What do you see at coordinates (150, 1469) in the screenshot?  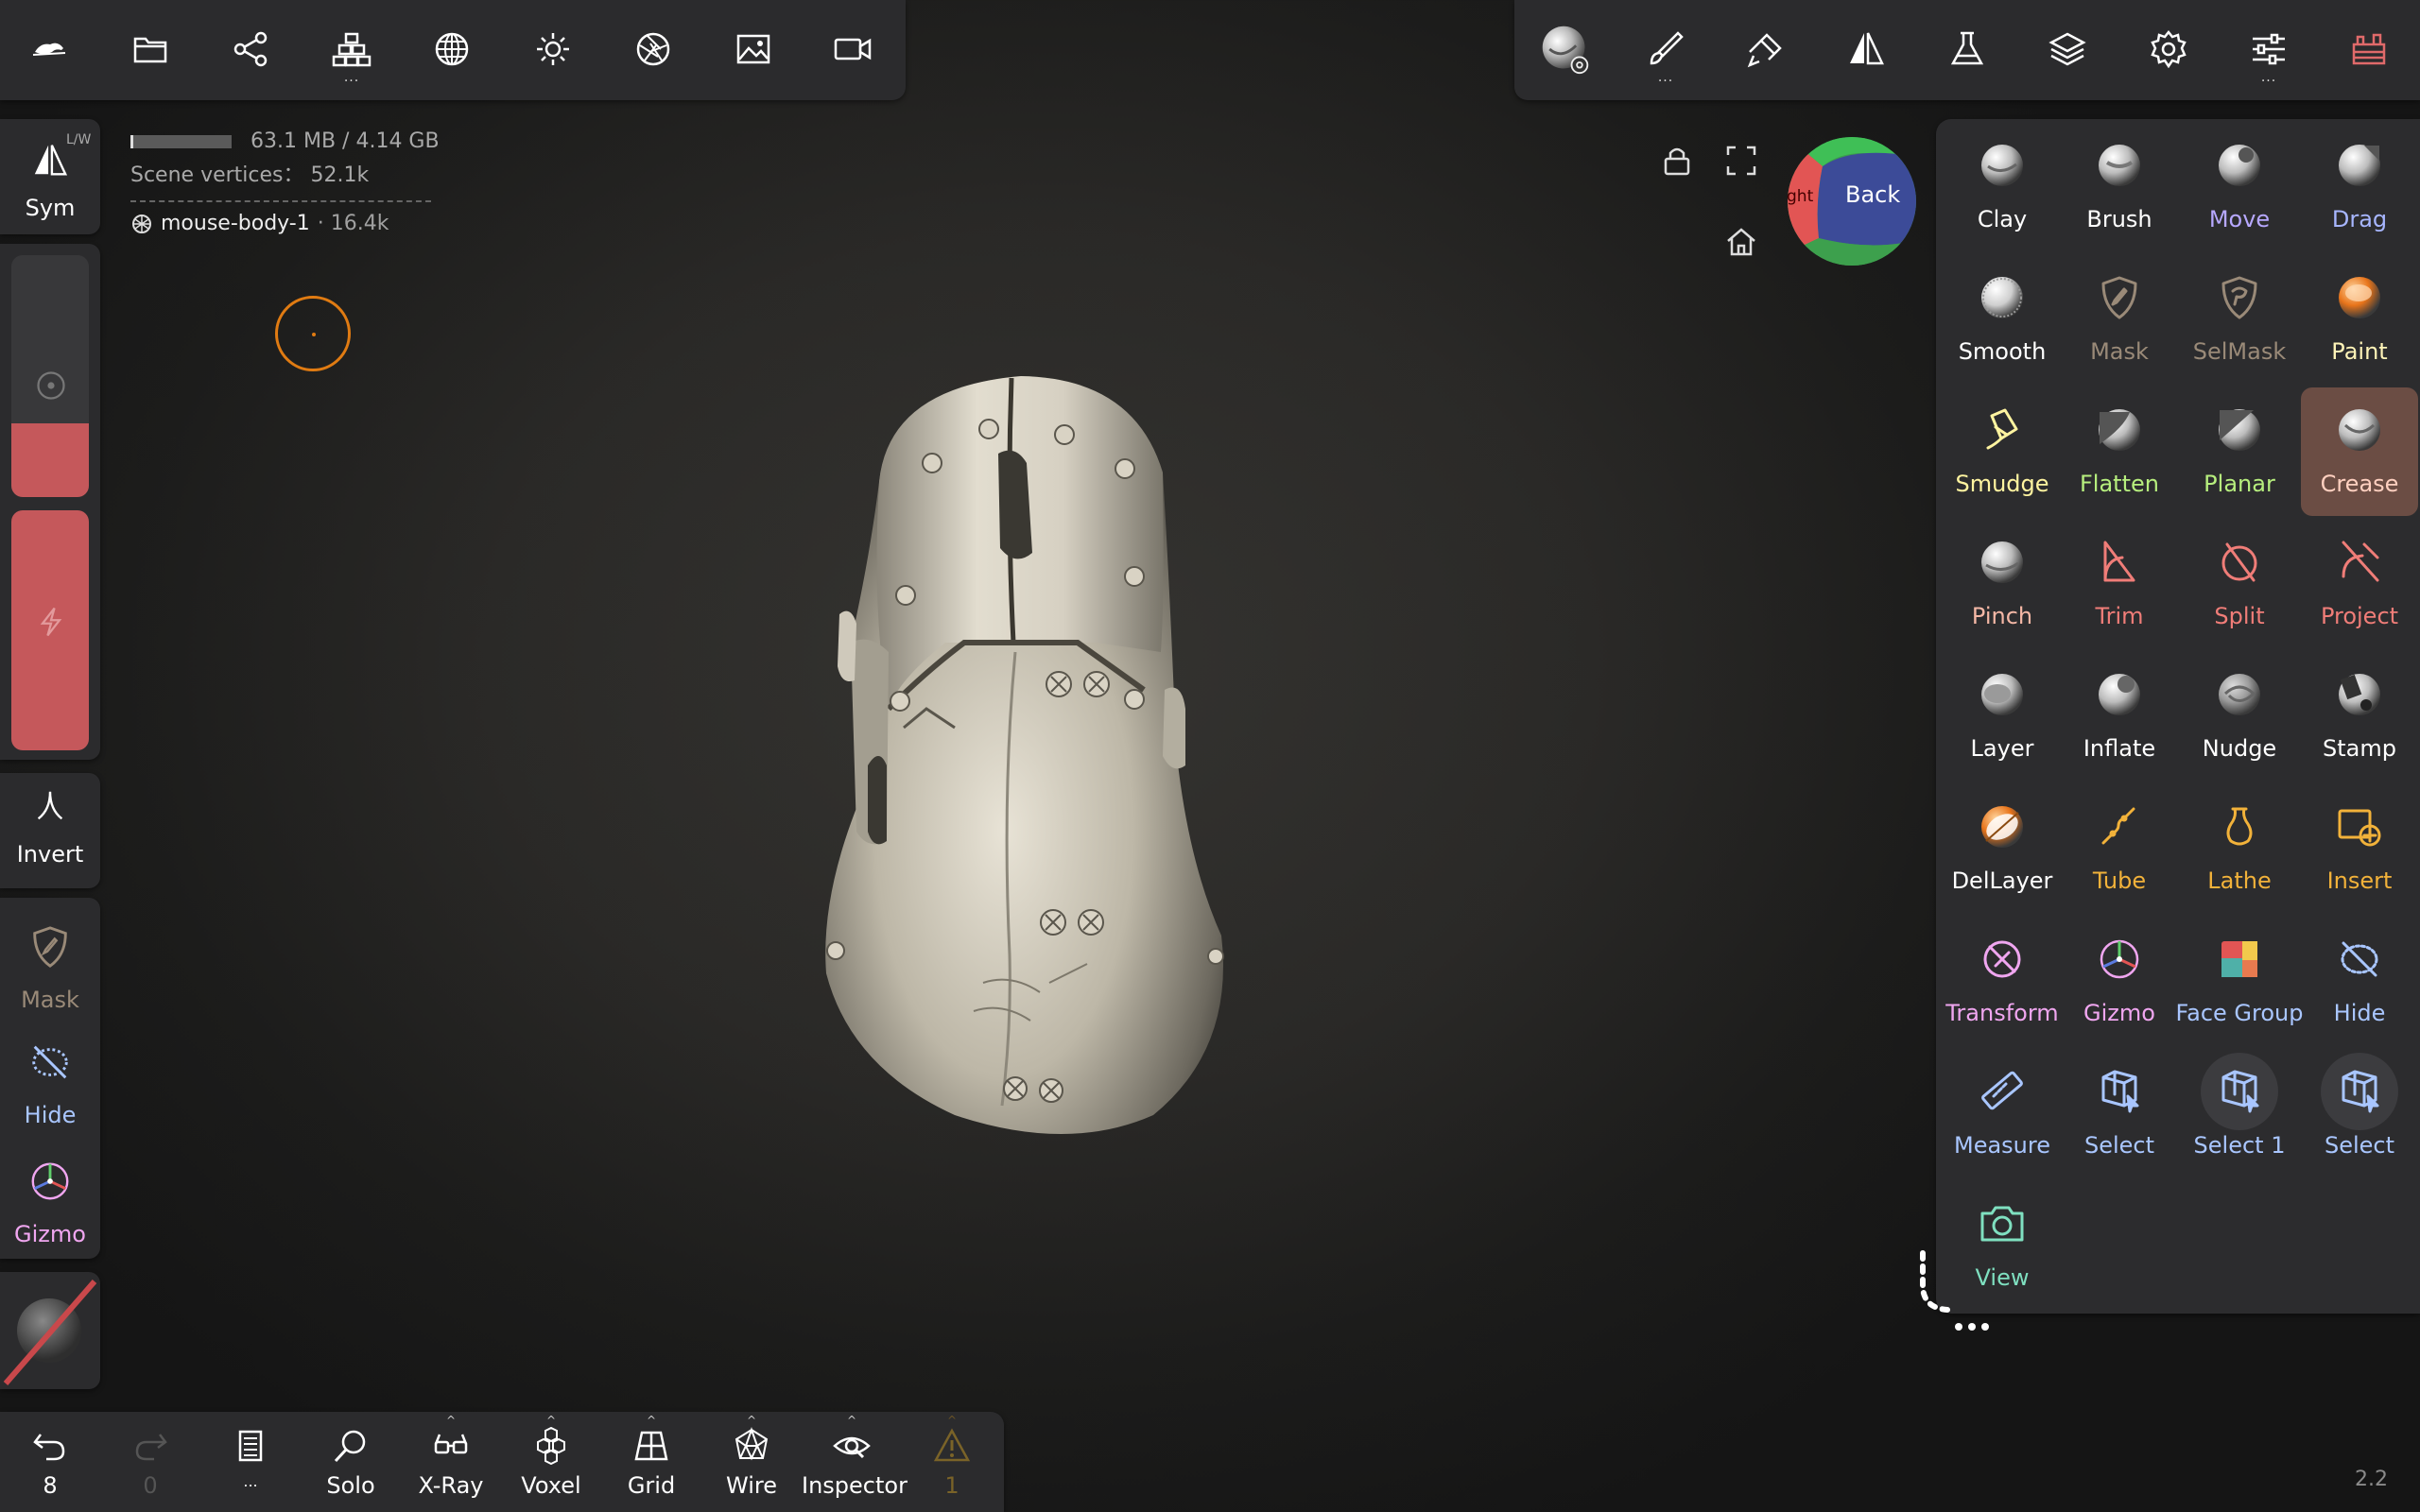 I see `redo-button: 0` at bounding box center [150, 1469].